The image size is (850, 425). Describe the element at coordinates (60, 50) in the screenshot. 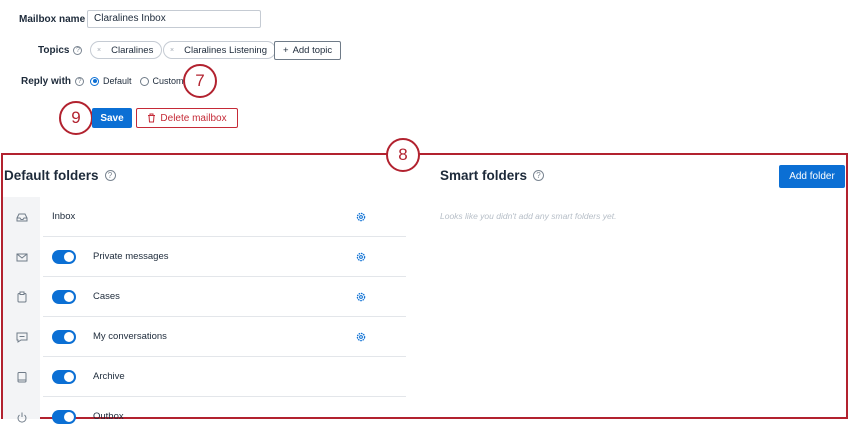

I see `topics-label: Topics ?` at that location.